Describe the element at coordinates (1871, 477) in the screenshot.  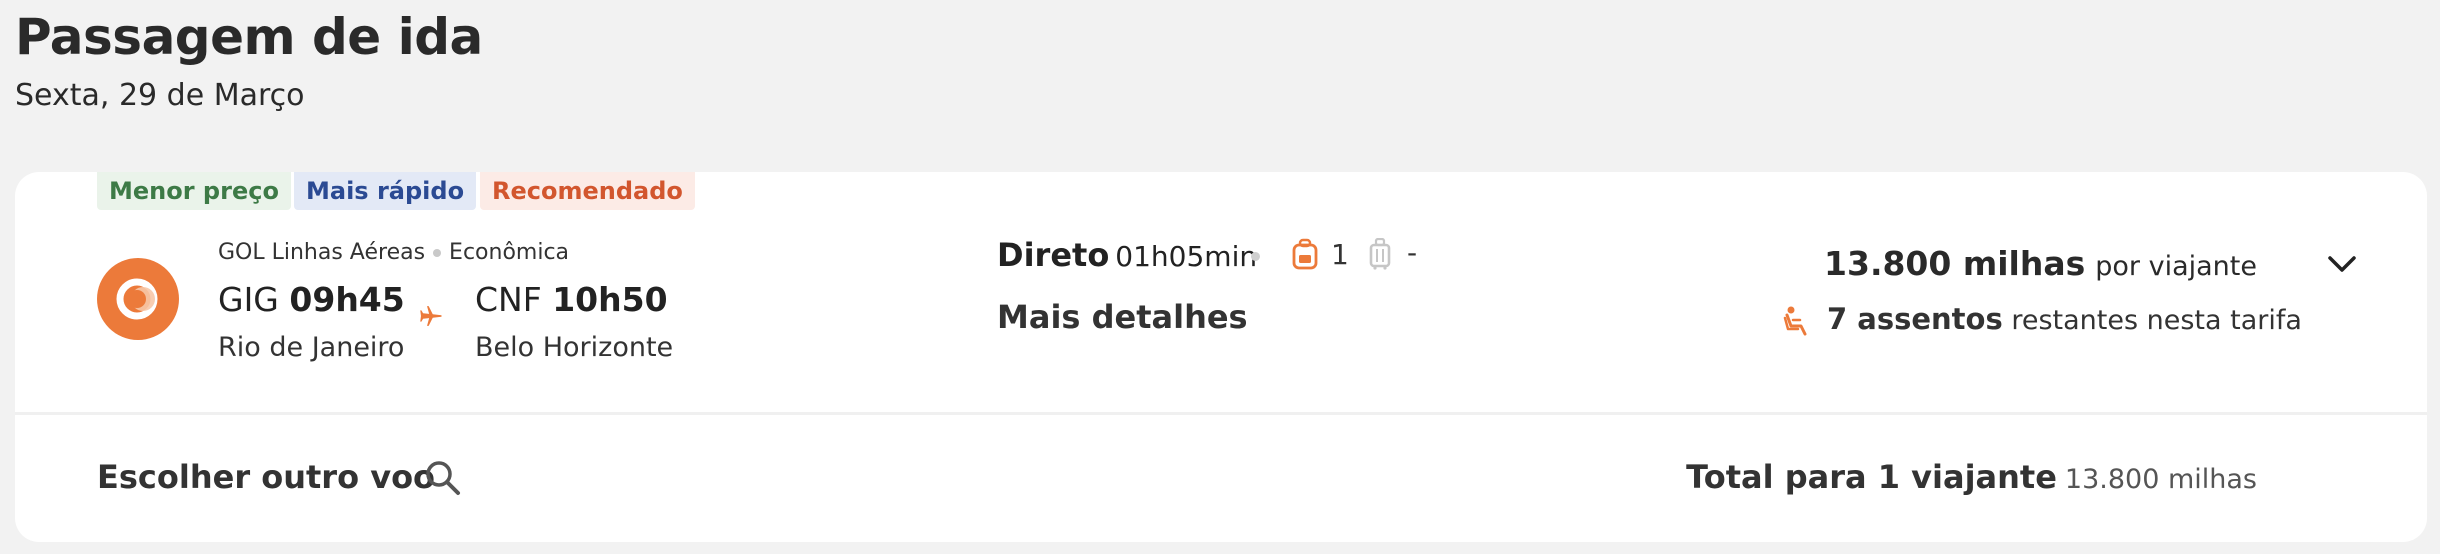
I see `total-label: Total para 1 viajante` at that location.